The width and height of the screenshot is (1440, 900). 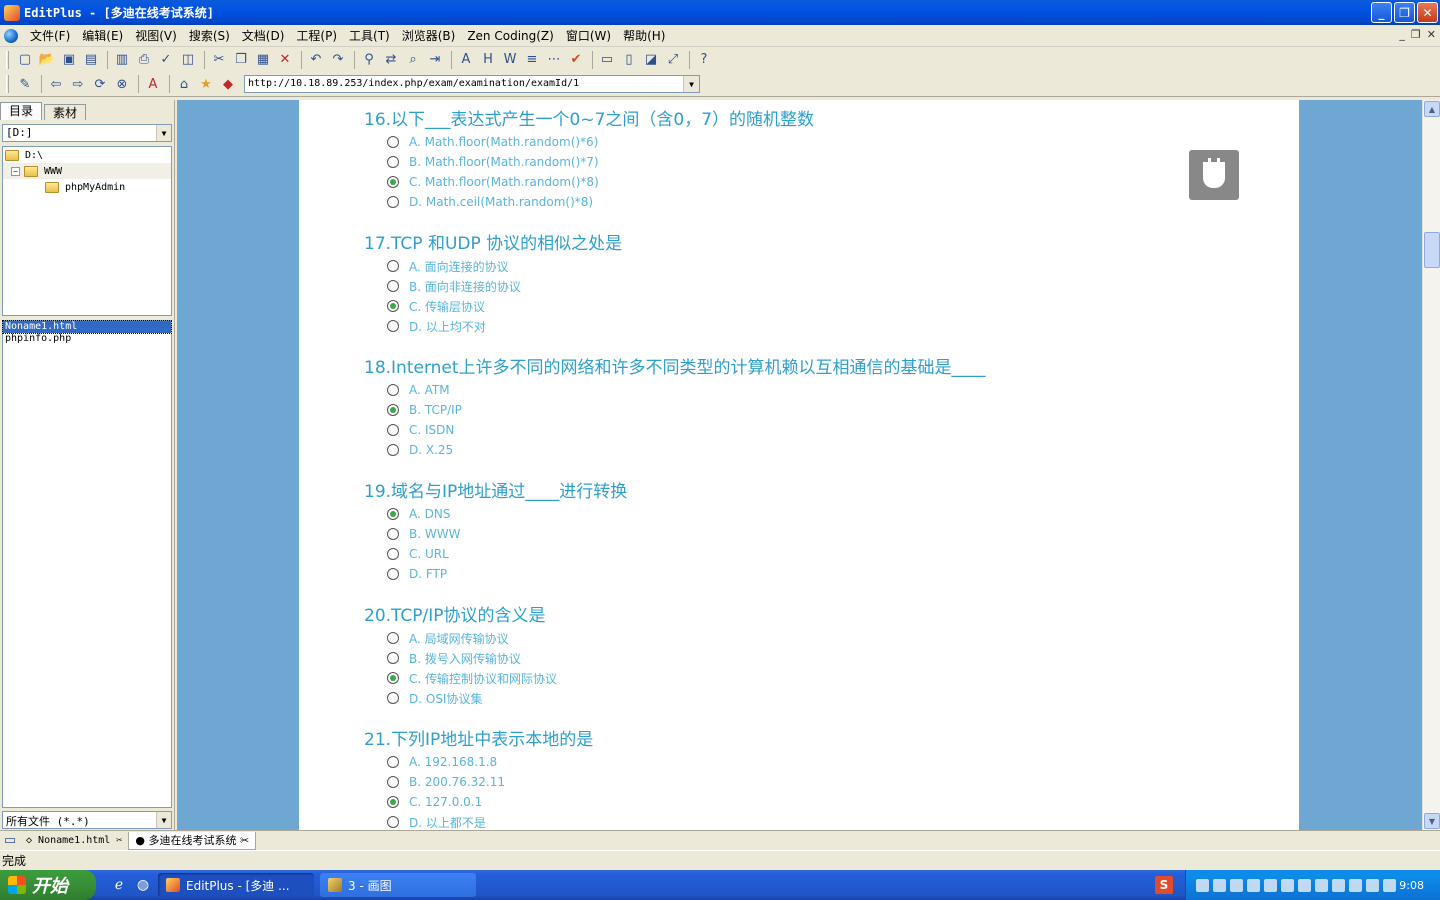 I want to click on paste-icon: ▦, so click(x=263, y=60).